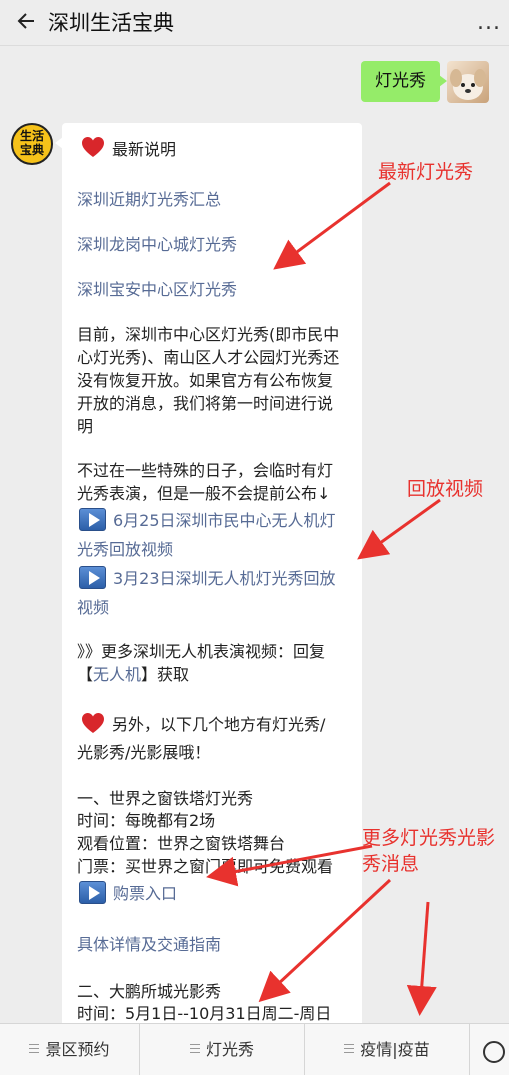  What do you see at coordinates (205, 470) in the screenshot?
I see `paragraph-line: 不过在一些特殊的日子，会临时有灯` at bounding box center [205, 470].